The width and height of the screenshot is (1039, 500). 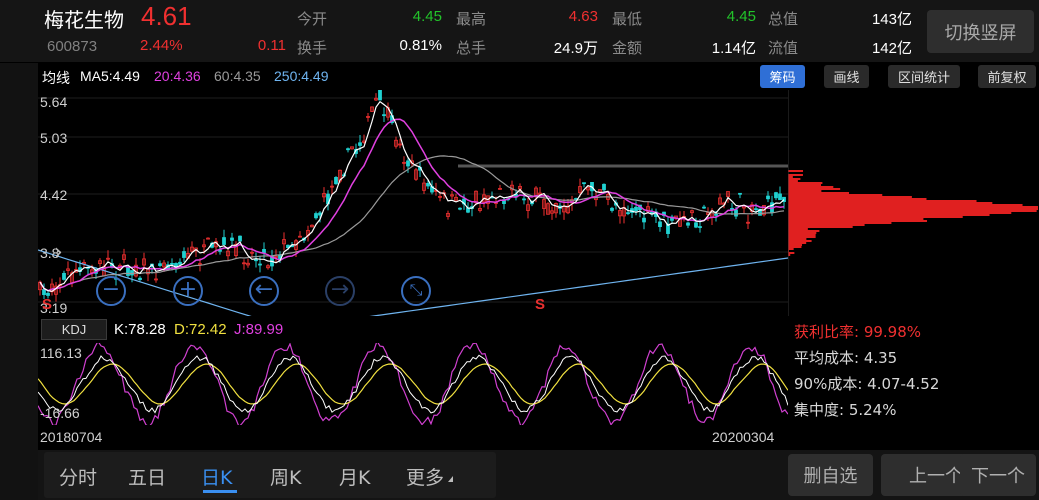 I want to click on open-label: 今开, so click(x=312, y=19).